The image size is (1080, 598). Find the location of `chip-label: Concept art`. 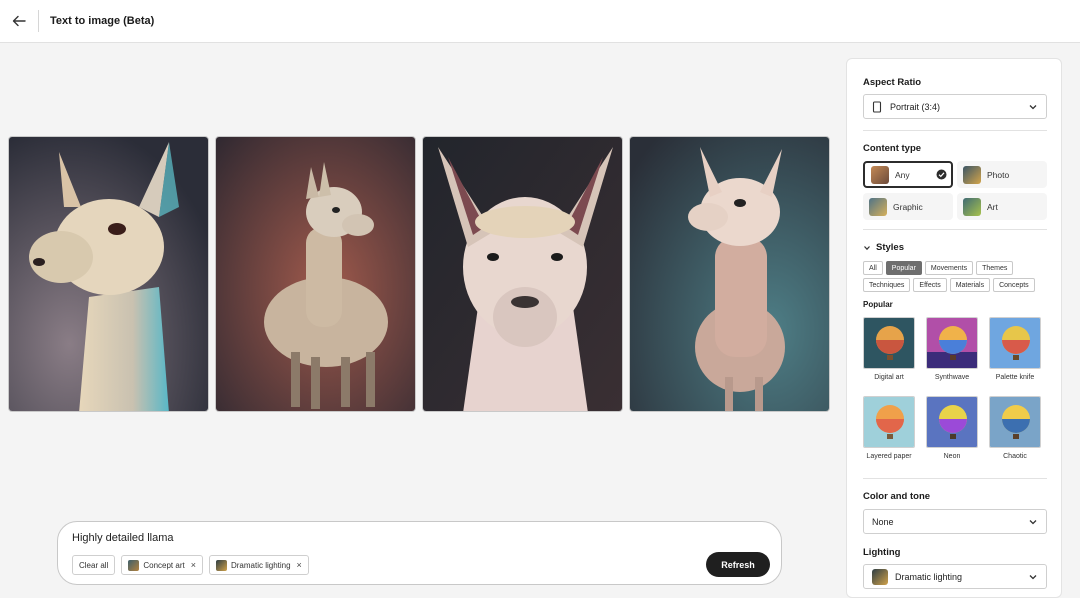

chip-label: Concept art is located at coordinates (164, 565).